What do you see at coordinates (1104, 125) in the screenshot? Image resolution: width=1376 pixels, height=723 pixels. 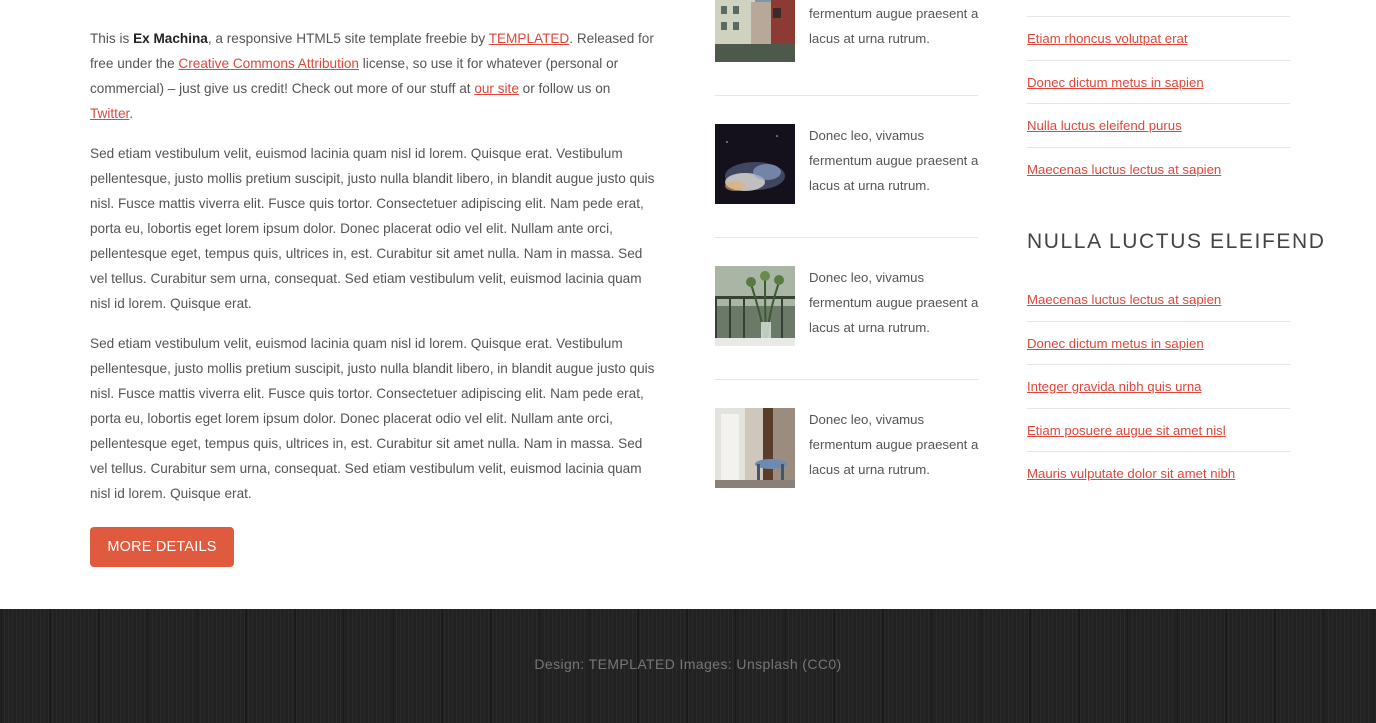 I see `sidebar-link: Nulla luctus eleifend purus` at bounding box center [1104, 125].